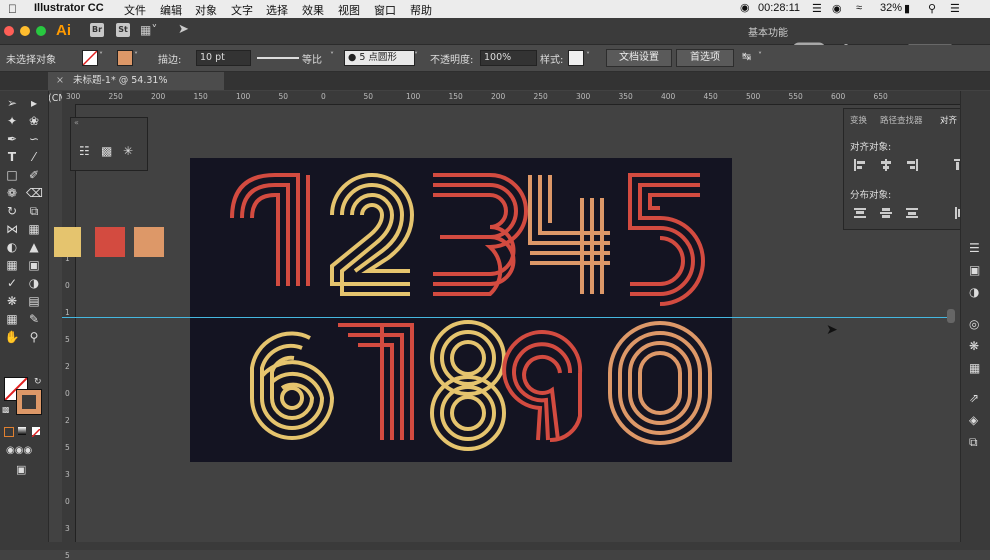 The width and height of the screenshot is (990, 560). I want to click on zoom-tool-icon: ⚲, so click(34, 337).